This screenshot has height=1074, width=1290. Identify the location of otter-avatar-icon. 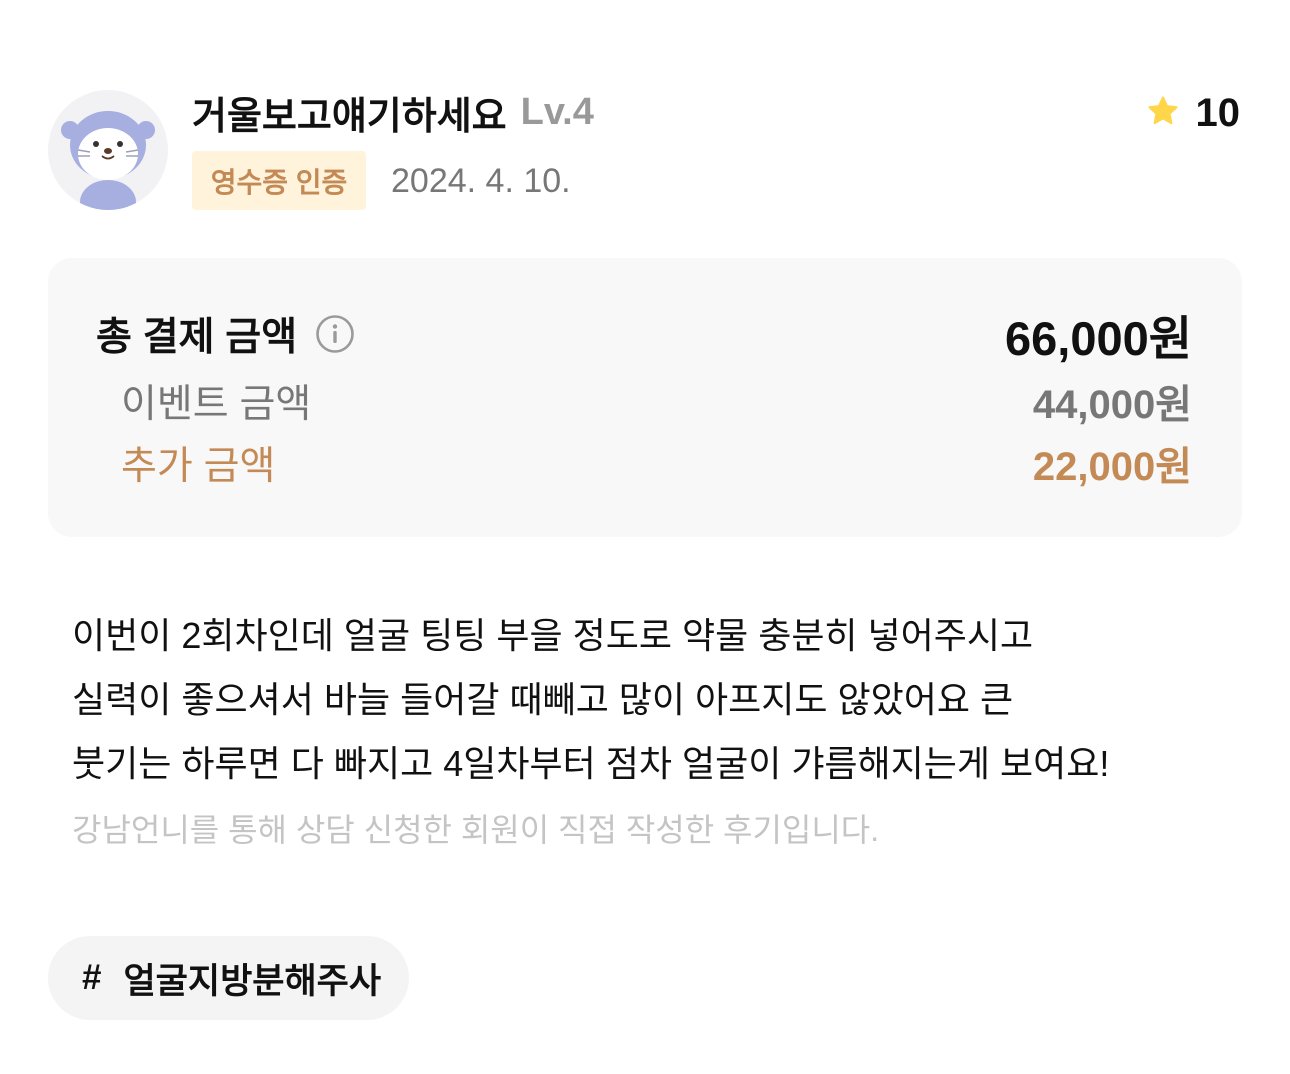
(108, 150).